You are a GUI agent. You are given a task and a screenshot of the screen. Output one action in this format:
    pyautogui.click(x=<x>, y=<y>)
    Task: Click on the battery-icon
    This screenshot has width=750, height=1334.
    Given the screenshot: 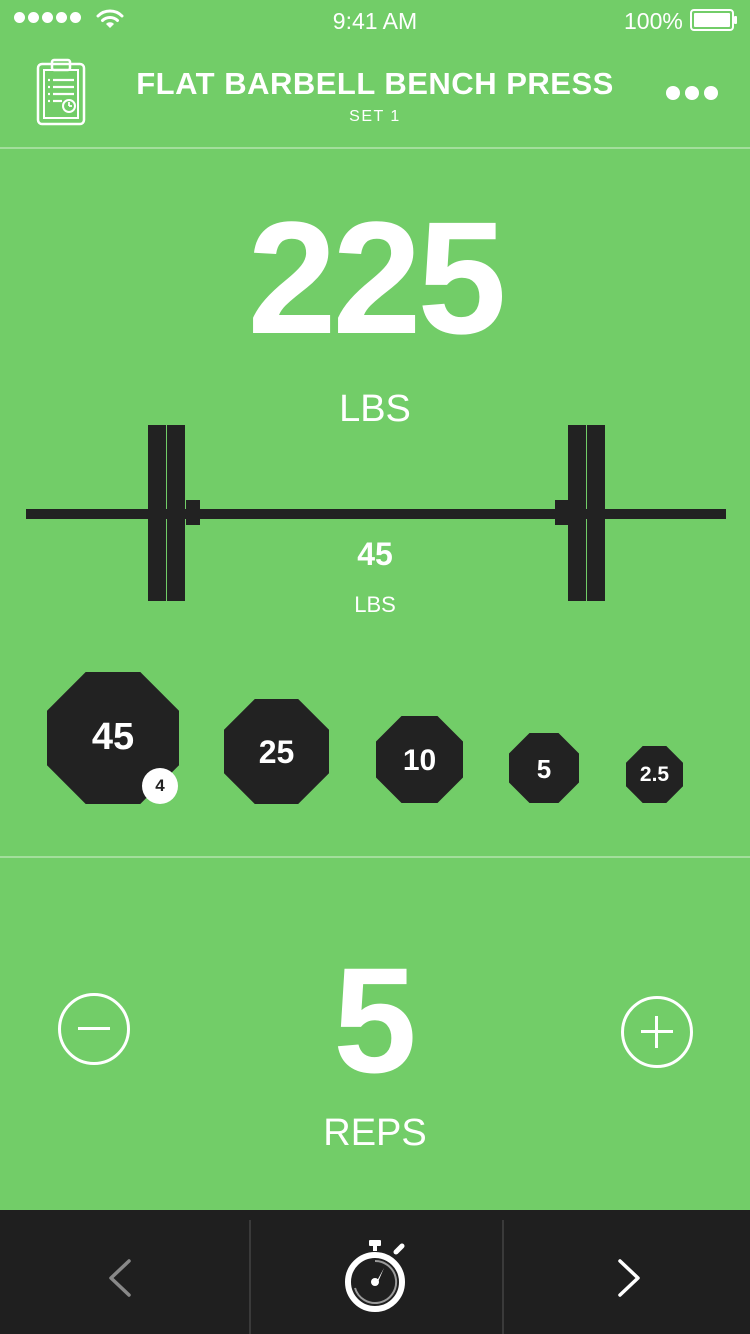 What is the action you would take?
    pyautogui.click(x=713, y=20)
    